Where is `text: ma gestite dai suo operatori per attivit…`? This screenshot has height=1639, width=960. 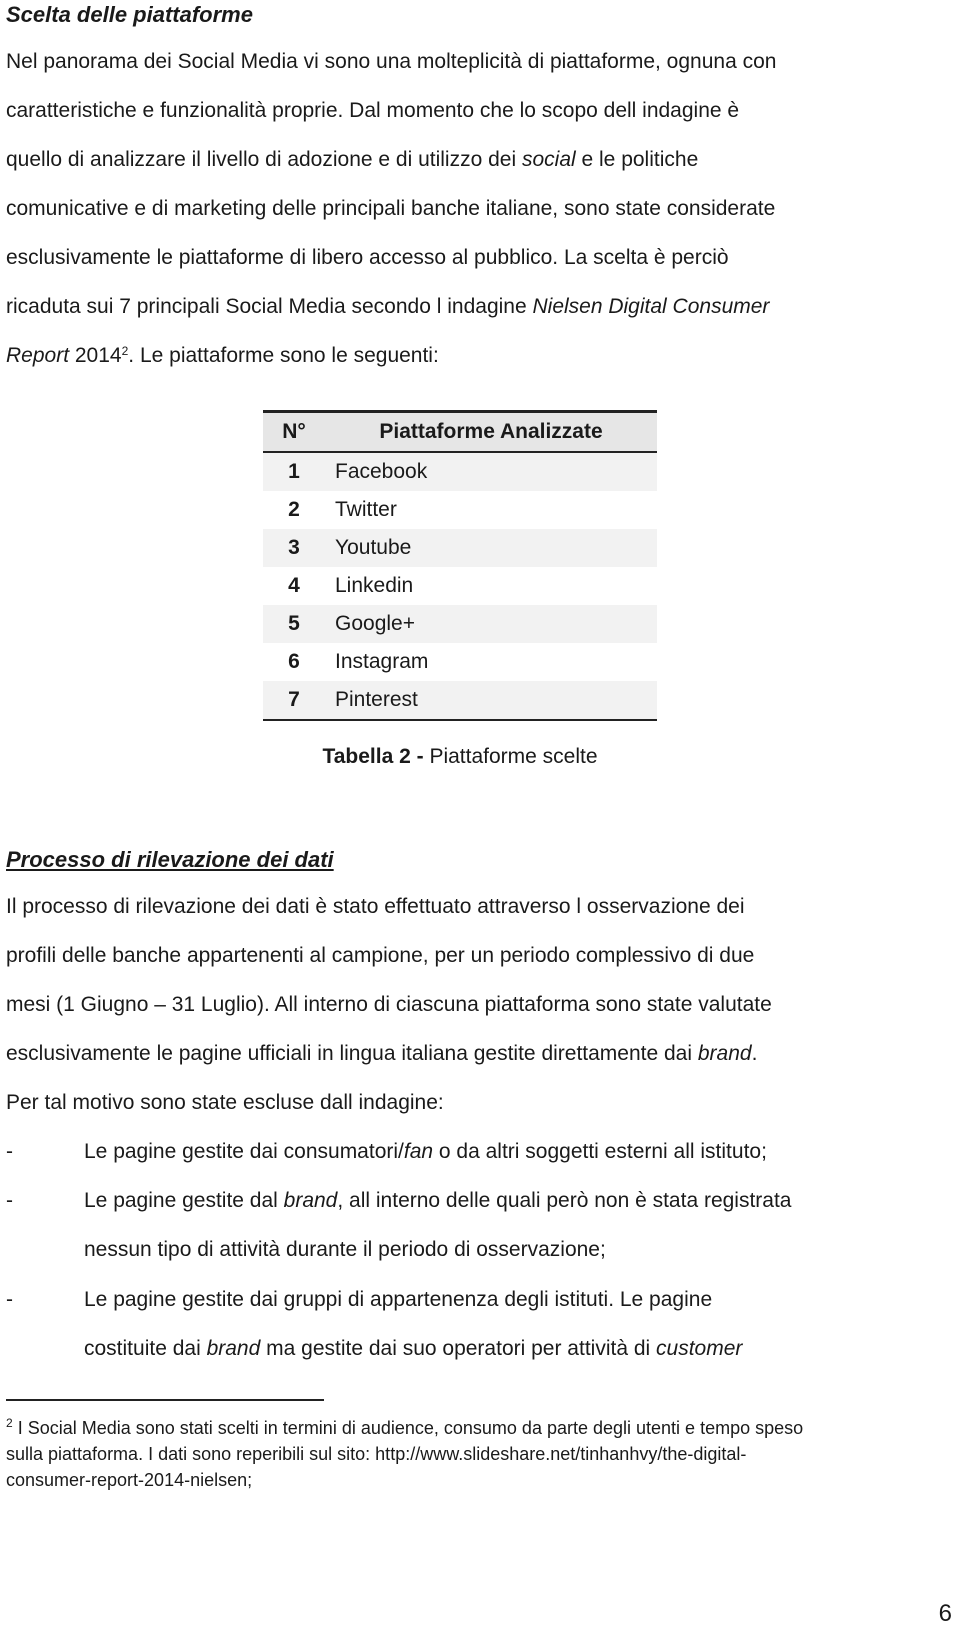 text: ma gestite dai suo operatori per attivit… is located at coordinates (458, 1348).